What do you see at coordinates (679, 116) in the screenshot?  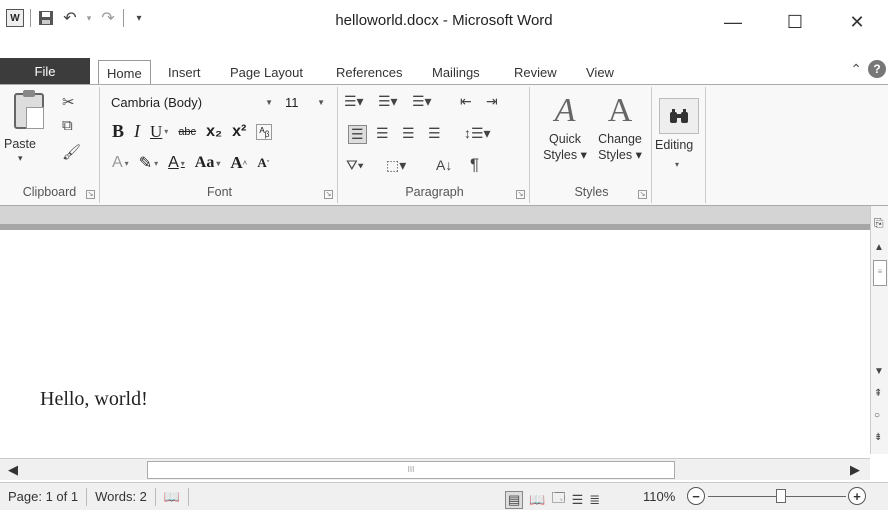 I see `binoculars-icon` at bounding box center [679, 116].